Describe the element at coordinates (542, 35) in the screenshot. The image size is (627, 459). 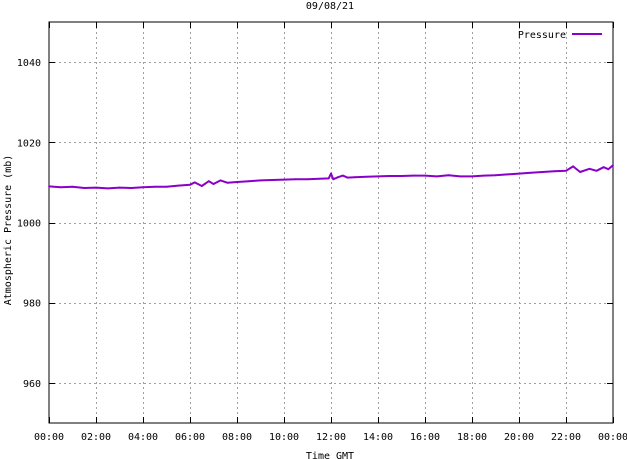
I see `legend-label-pressure: Pressure` at that location.